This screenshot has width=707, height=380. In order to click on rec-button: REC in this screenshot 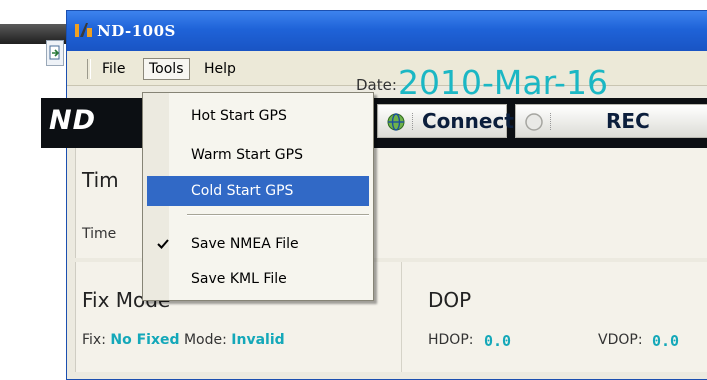, I will do `click(611, 121)`.